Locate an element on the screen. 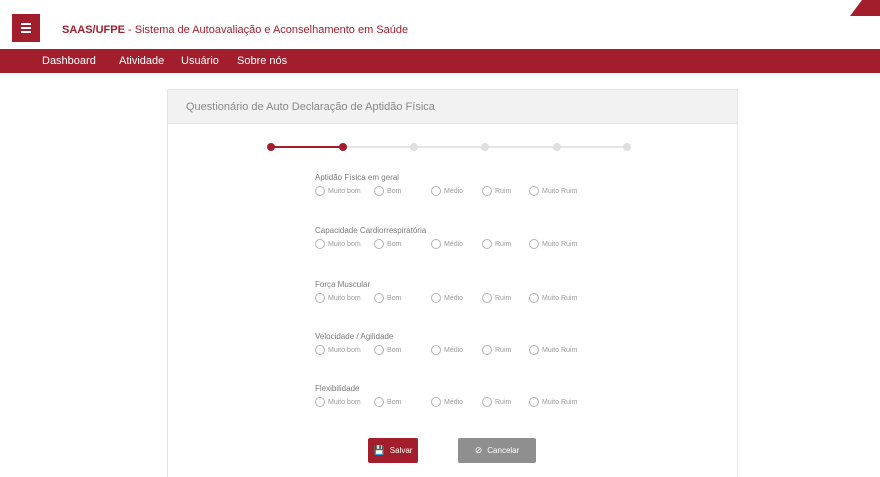 The height and width of the screenshot is (477, 880). step-4-dot is located at coordinates (485, 147).